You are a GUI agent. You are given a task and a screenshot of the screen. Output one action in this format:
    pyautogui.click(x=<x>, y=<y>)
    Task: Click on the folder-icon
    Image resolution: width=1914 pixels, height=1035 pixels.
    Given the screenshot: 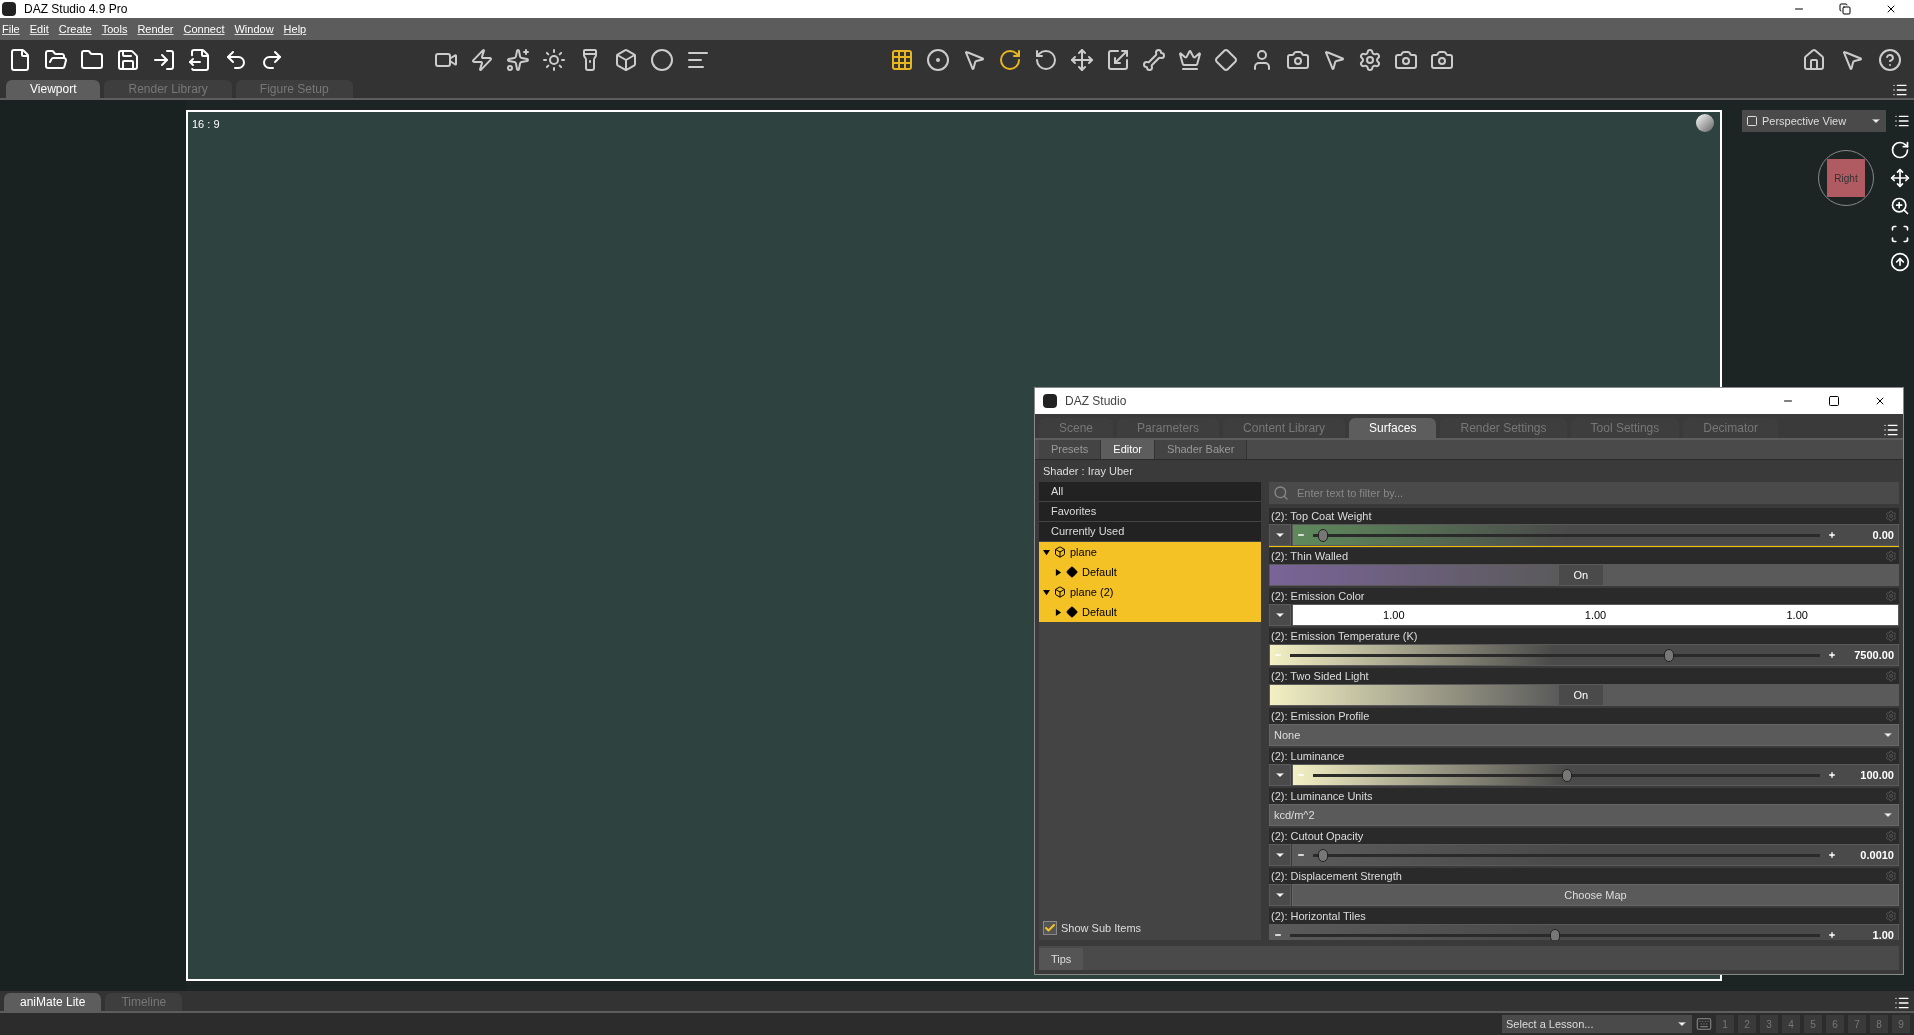 What is the action you would take?
    pyautogui.click(x=92, y=60)
    